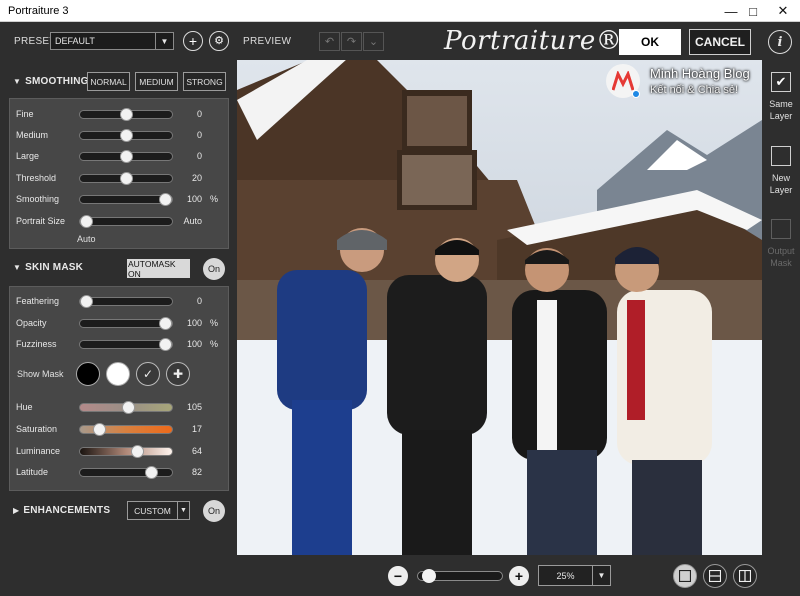 This screenshot has height=596, width=800. I want to click on cancel-button: CANCEL, so click(720, 42).